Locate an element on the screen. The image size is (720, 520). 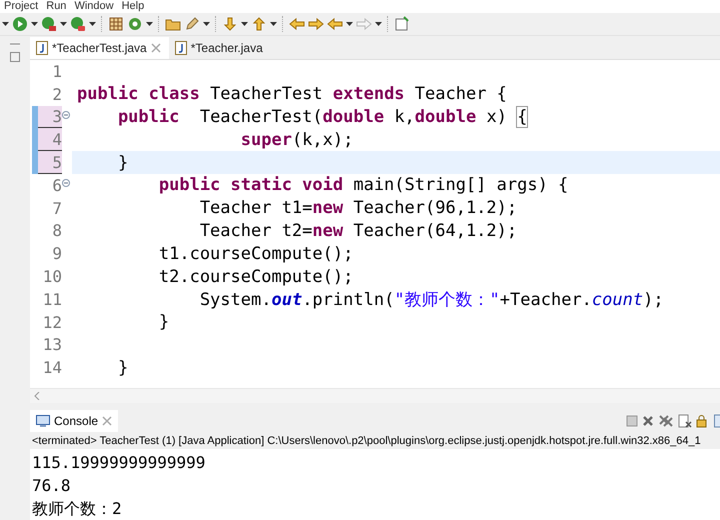
menu-item: Window is located at coordinates (94, 6).